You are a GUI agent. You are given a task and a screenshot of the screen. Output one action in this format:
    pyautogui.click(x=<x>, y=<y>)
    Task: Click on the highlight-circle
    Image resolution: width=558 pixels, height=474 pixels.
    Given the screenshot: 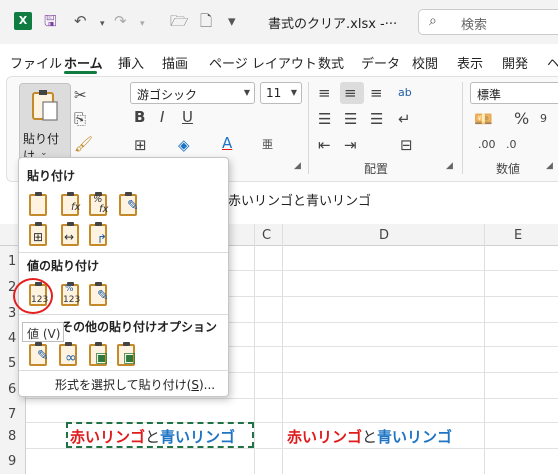 What is the action you would take?
    pyautogui.click(x=33, y=296)
    